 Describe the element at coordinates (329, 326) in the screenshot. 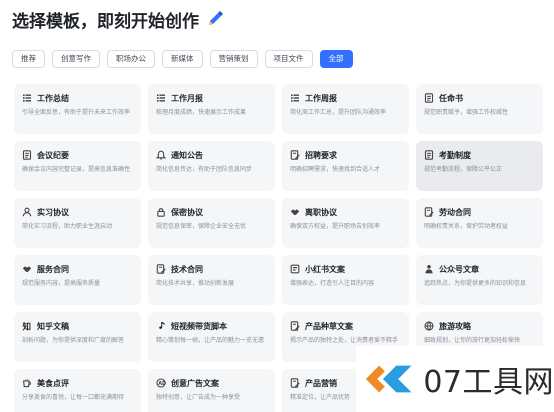

I see `template-card-title: 产品种草文案` at that location.